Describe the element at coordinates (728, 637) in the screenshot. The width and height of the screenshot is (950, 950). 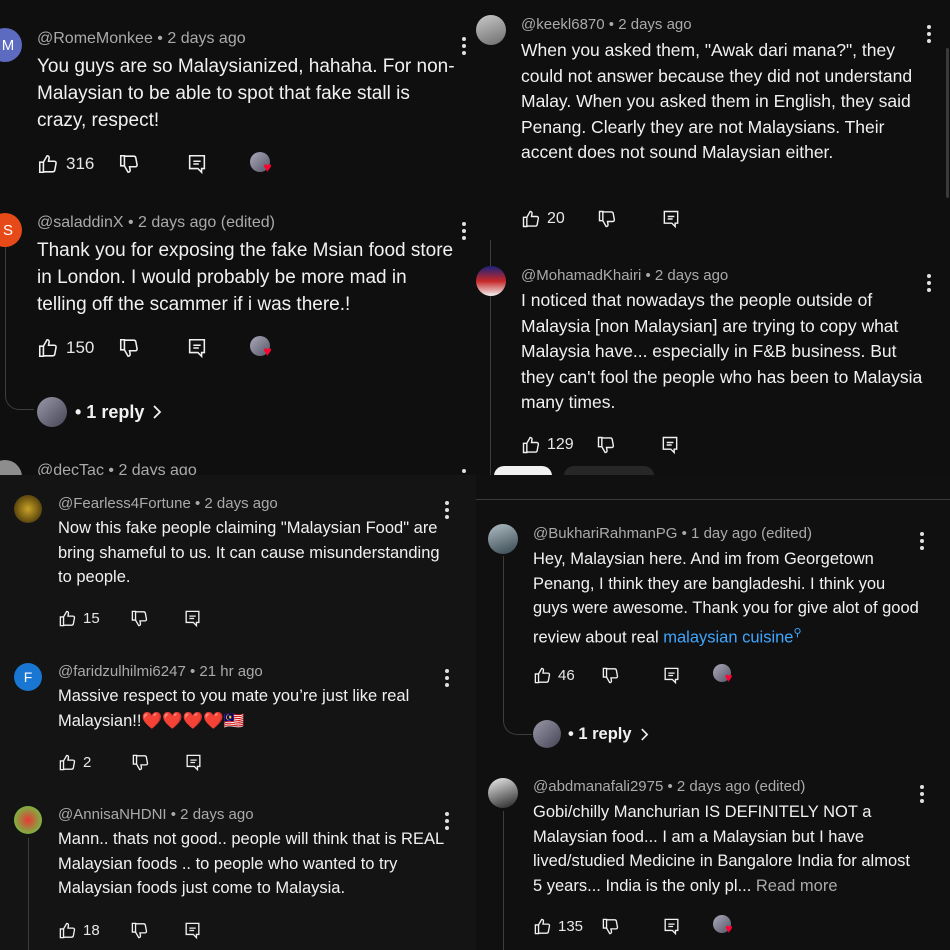
I see `hashtag-search-link: malaysian cuisine` at that location.